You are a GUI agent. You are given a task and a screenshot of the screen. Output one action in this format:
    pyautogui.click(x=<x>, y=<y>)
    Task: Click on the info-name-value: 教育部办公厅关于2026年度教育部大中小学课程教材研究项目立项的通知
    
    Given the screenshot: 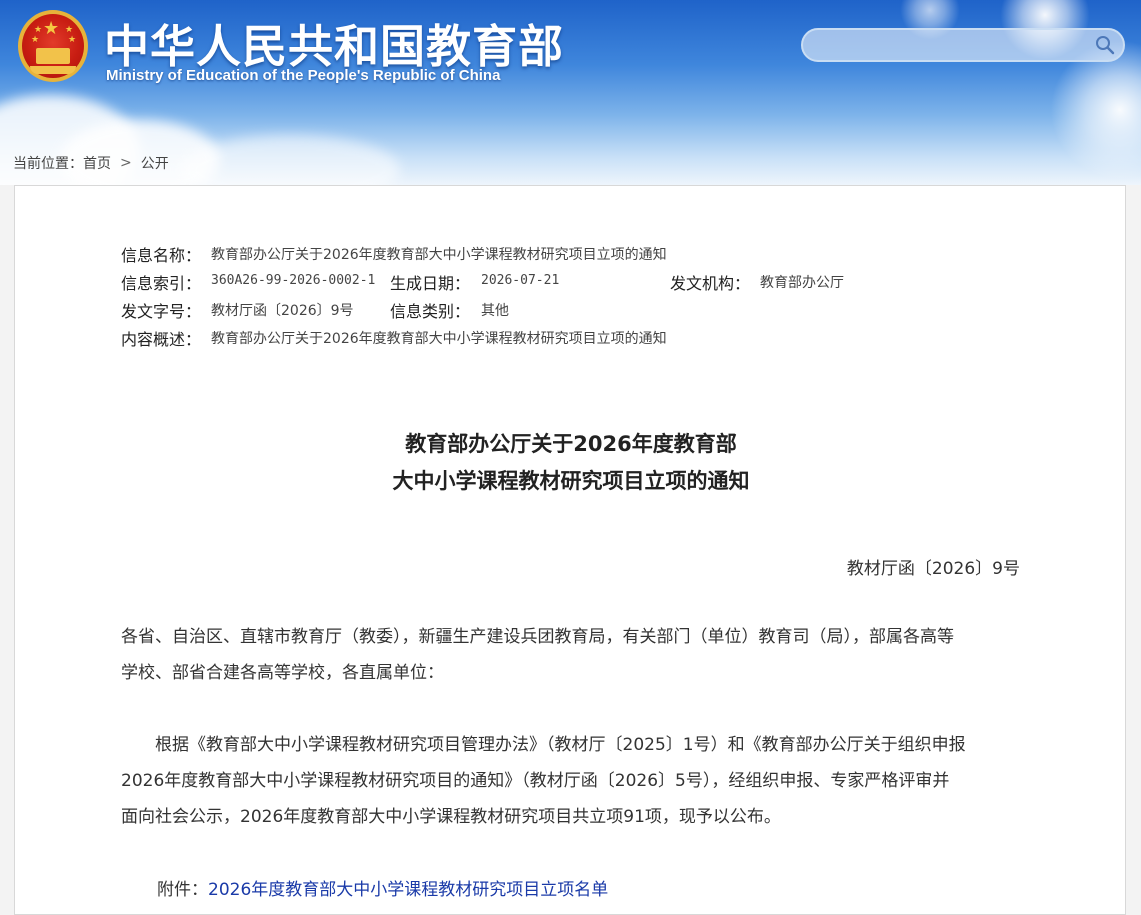 What is the action you would take?
    pyautogui.click(x=439, y=255)
    